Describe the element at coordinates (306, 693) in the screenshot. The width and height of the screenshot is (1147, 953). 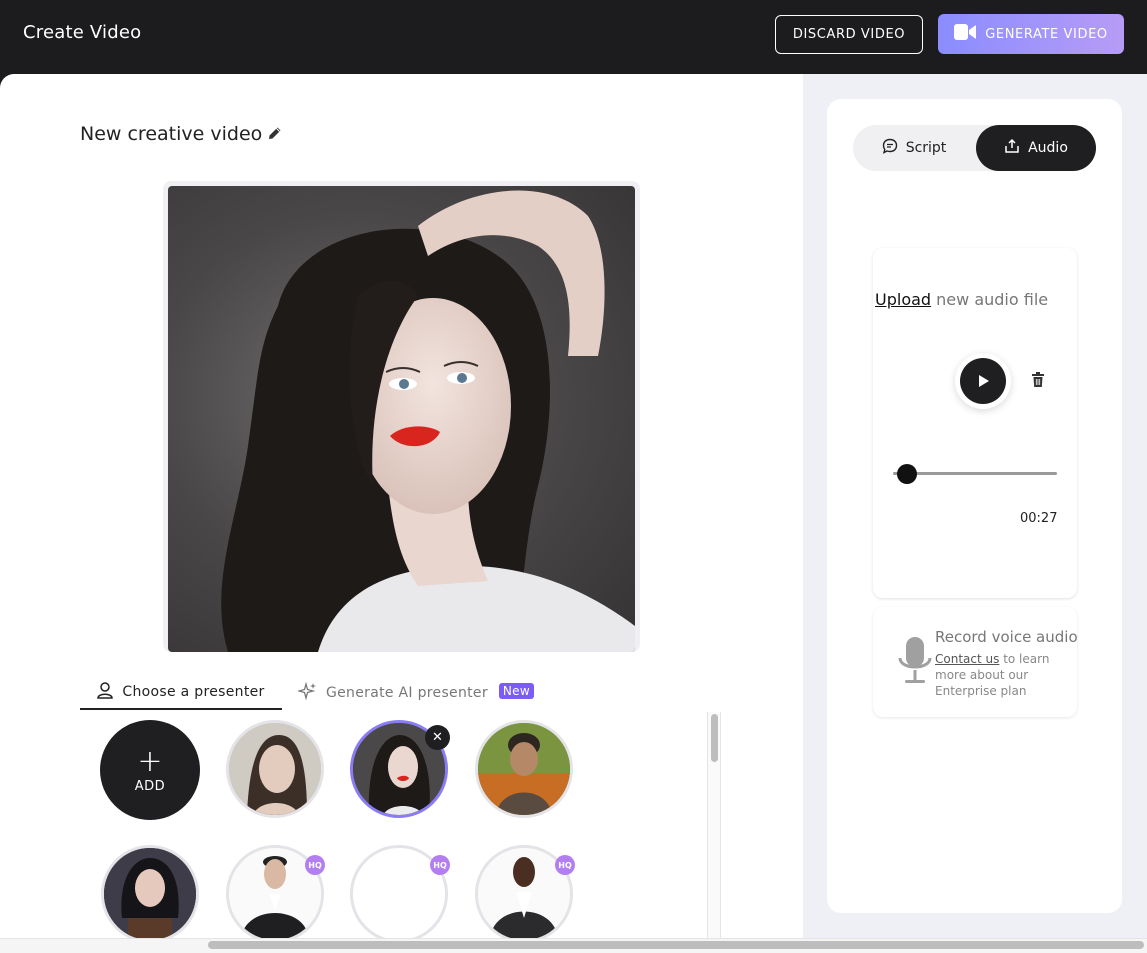
I see `sparkle-icon` at that location.